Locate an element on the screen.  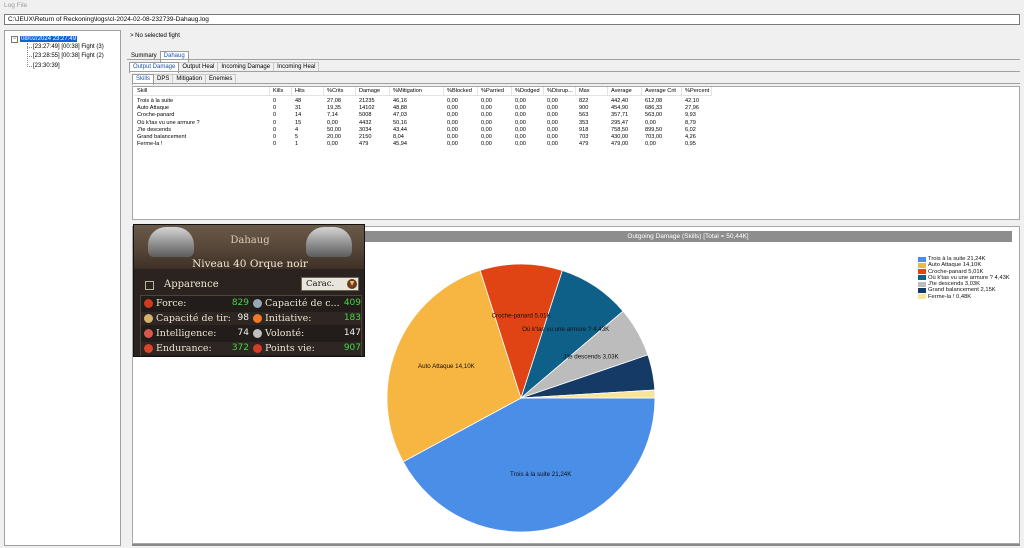
column-header: %Crits is located at coordinates (340, 91).